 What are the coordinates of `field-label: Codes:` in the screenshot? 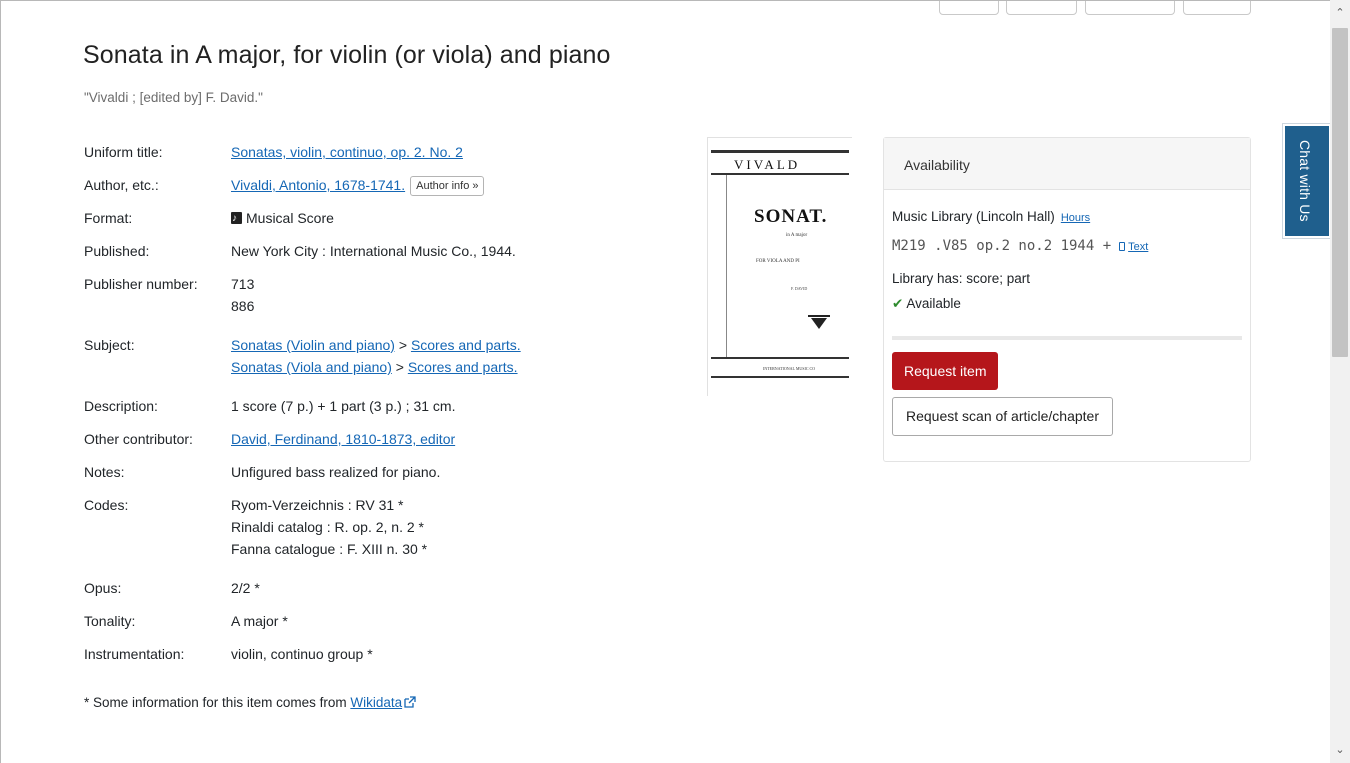 It's located at (106, 505).